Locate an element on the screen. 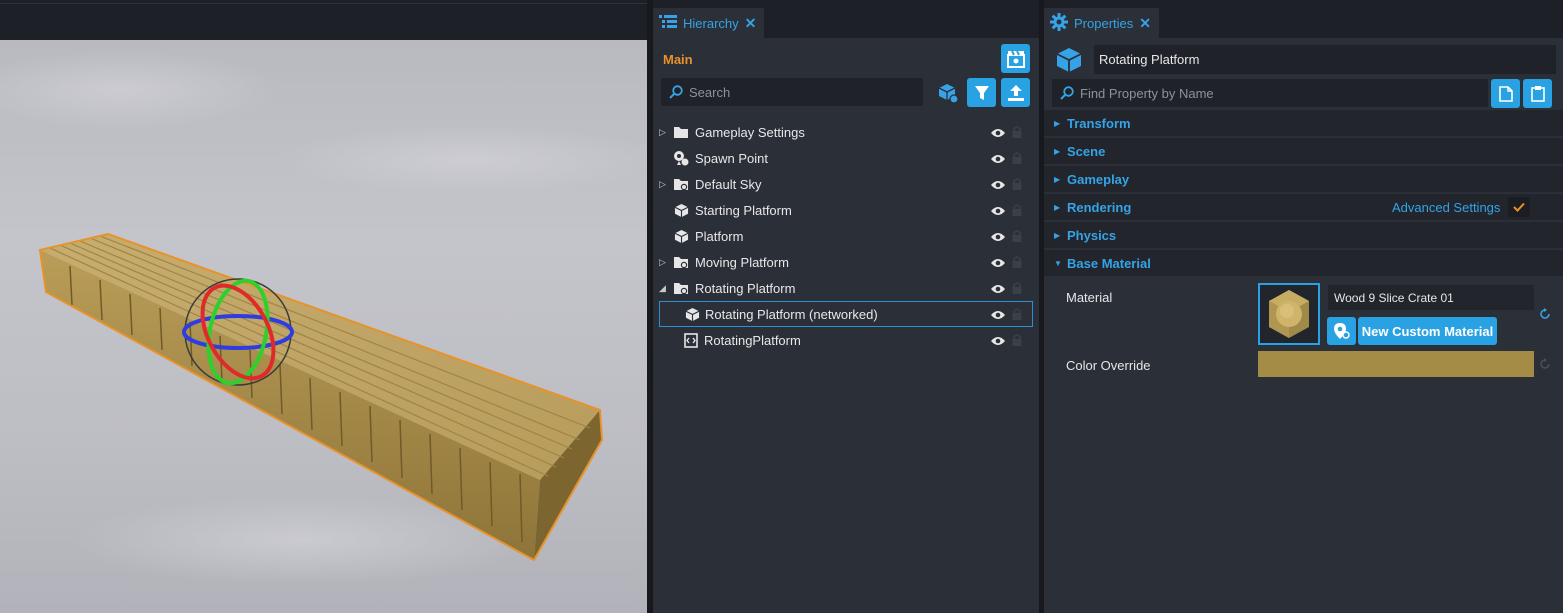 The width and height of the screenshot is (1563, 613). upload-button is located at coordinates (1015, 92).